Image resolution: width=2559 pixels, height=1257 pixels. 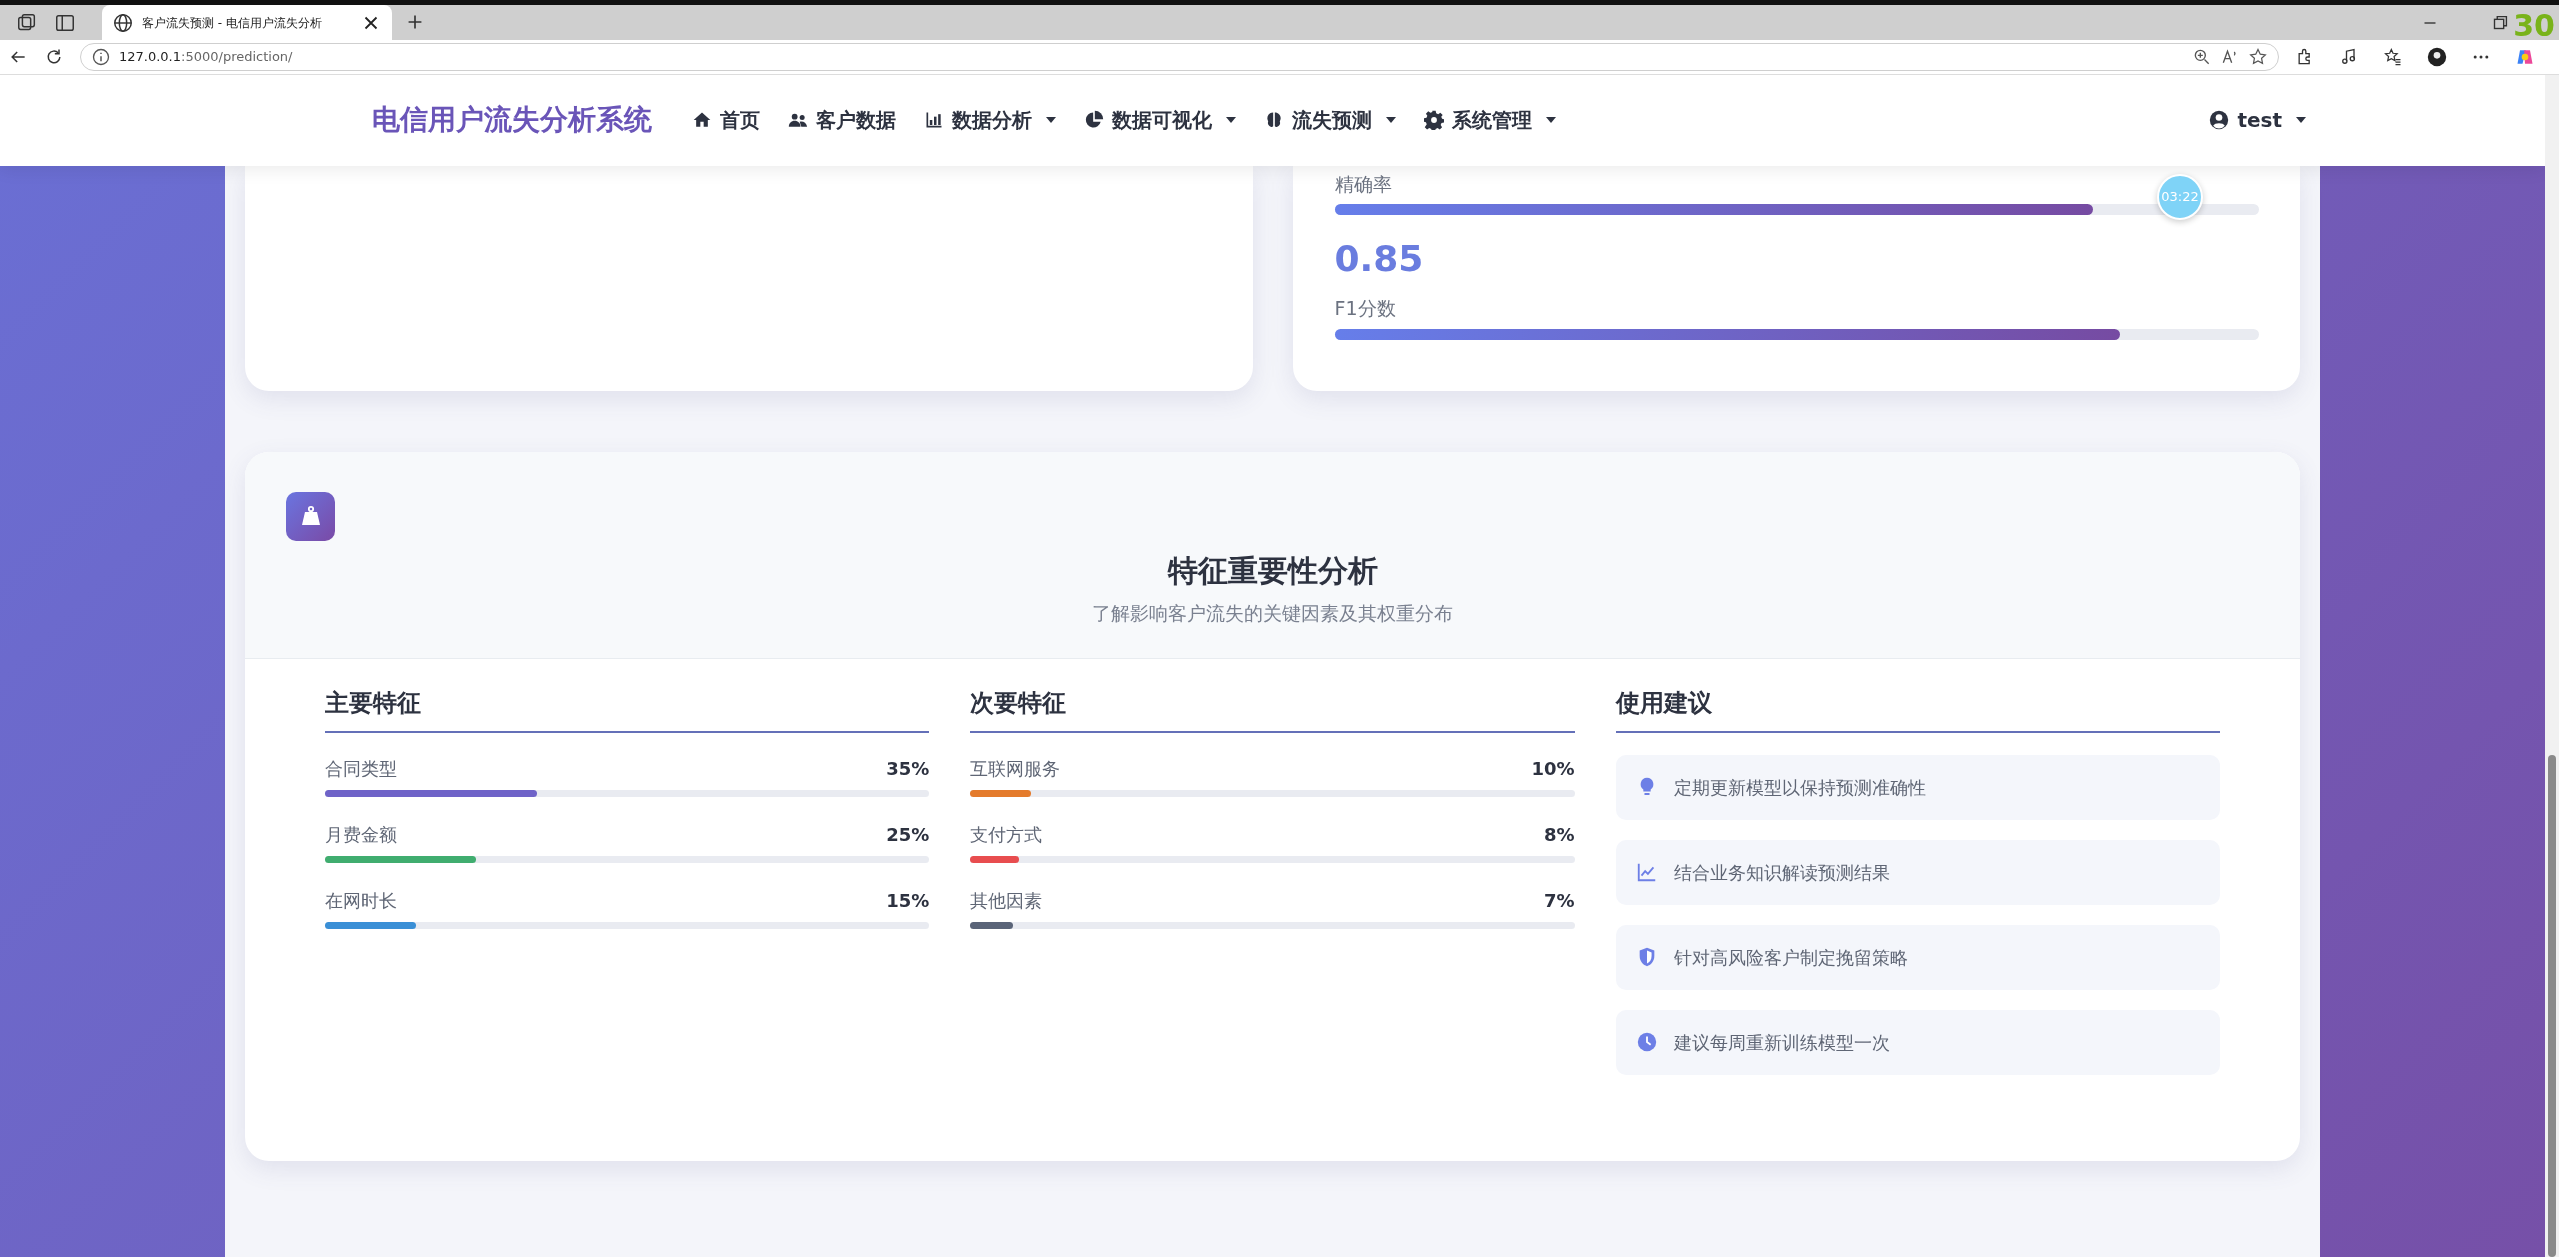 What do you see at coordinates (990, 120) in the screenshot?
I see `nav-link: 数据分析` at bounding box center [990, 120].